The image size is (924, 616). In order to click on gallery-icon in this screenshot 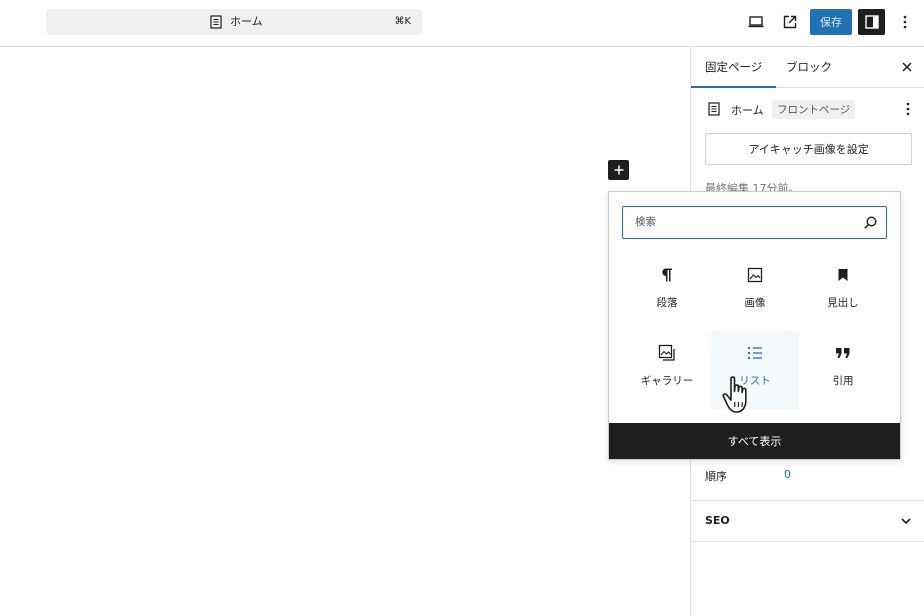, I will do `click(667, 353)`.